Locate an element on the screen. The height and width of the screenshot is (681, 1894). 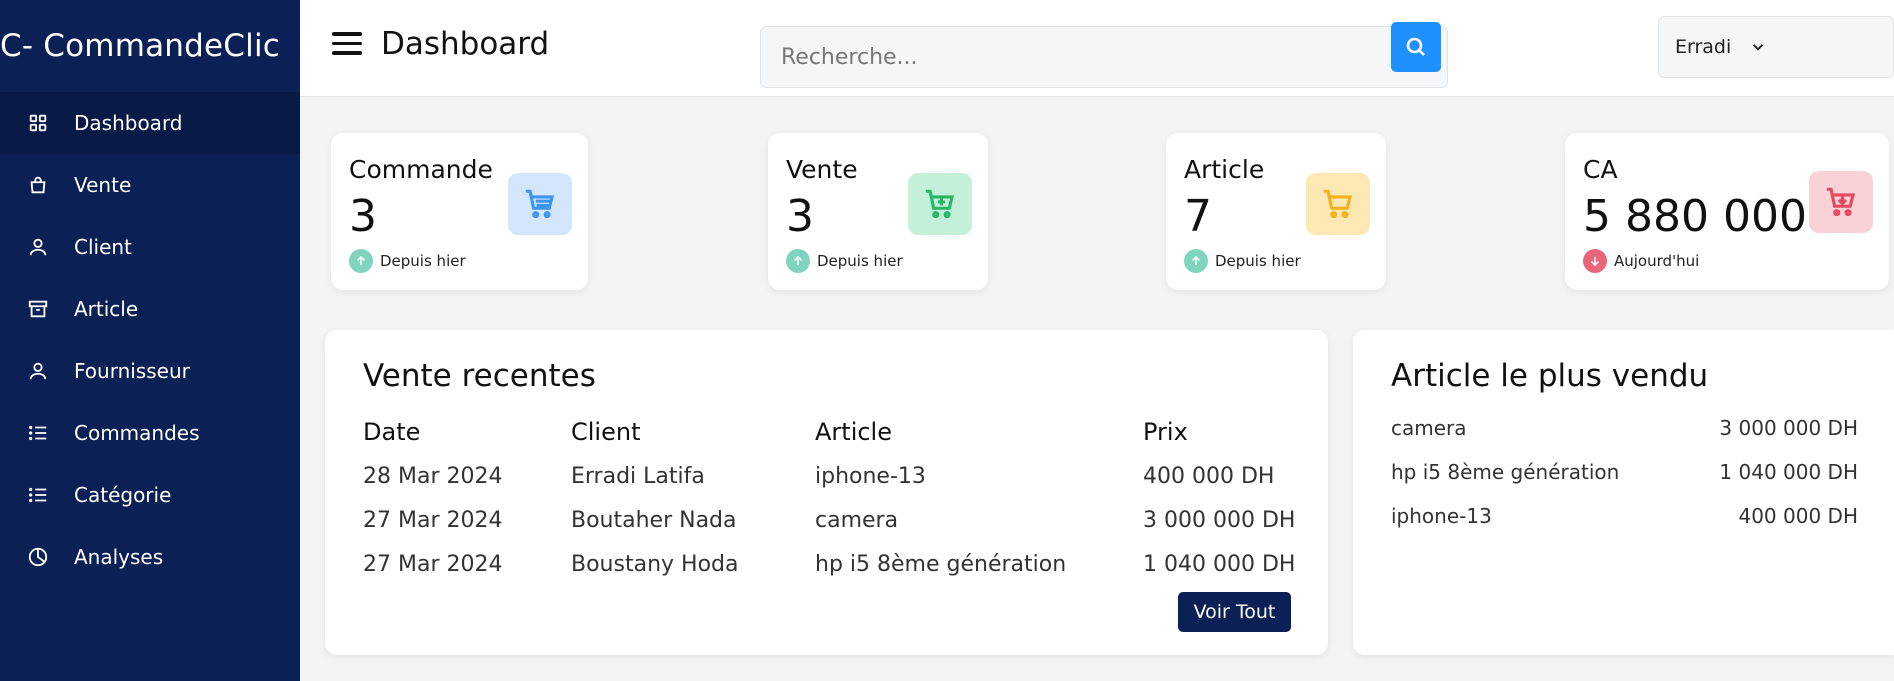
search-button is located at coordinates (1416, 47).